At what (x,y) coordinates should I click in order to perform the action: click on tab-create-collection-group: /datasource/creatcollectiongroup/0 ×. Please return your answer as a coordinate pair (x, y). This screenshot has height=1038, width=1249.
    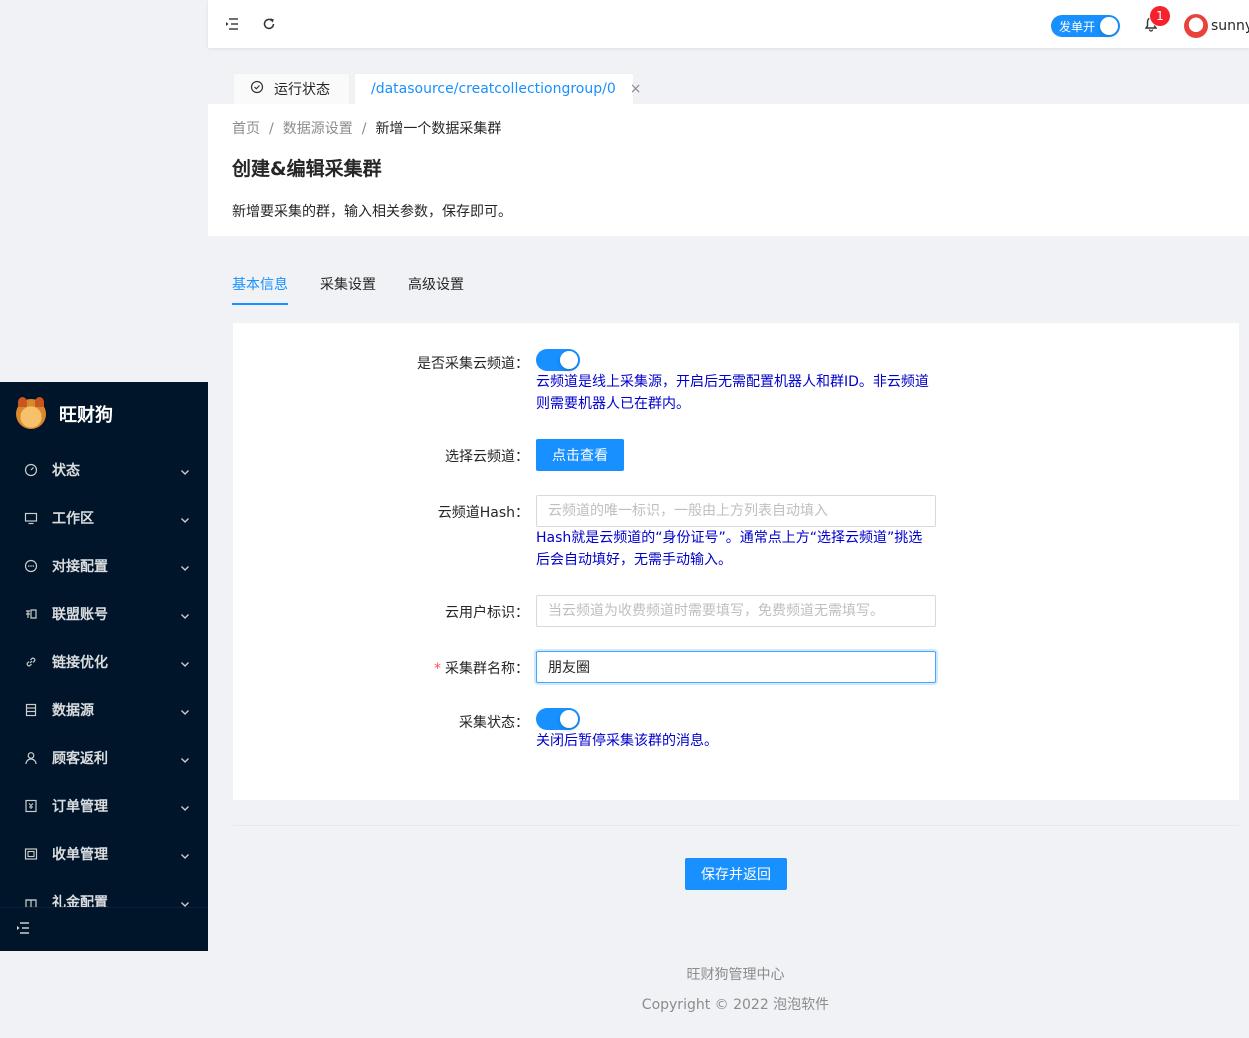
    Looking at the image, I should click on (497, 88).